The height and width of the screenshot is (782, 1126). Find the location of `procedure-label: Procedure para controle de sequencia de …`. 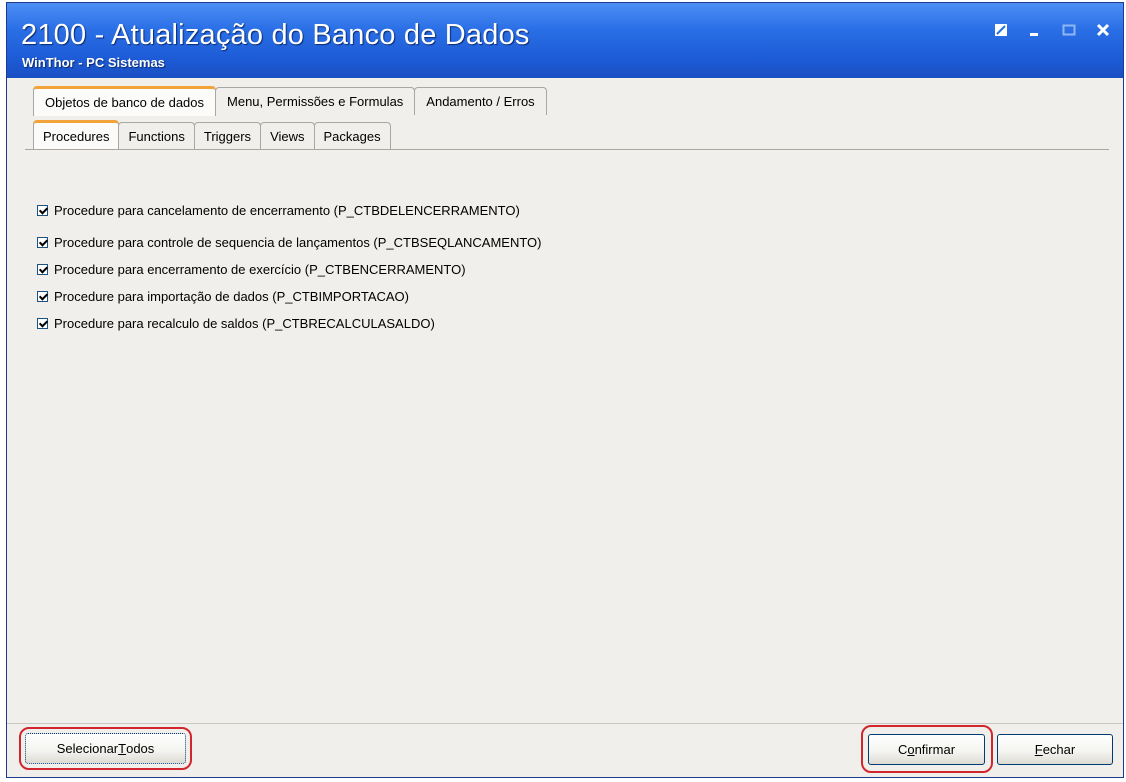

procedure-label: Procedure para controle de sequencia de … is located at coordinates (298, 242).